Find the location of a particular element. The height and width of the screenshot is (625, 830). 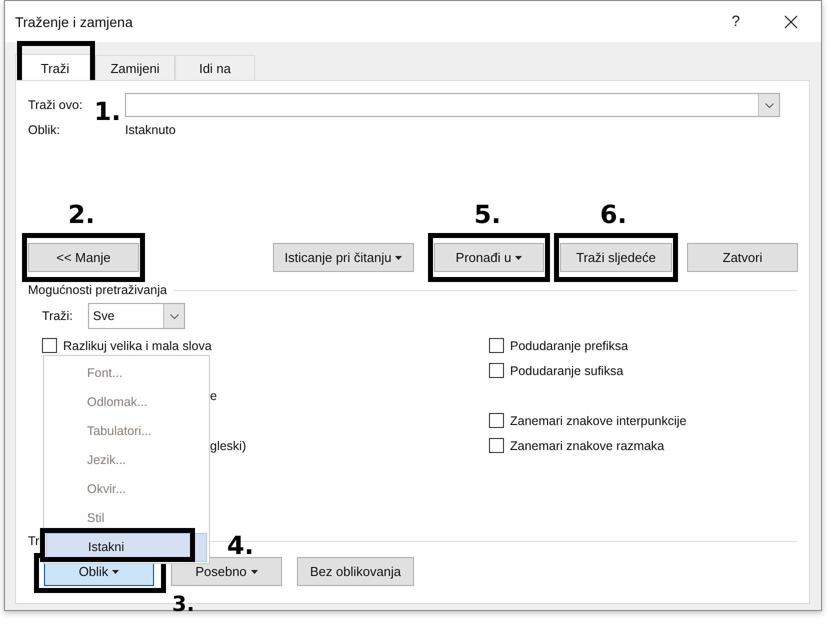

callout-number: 5. is located at coordinates (487, 214).